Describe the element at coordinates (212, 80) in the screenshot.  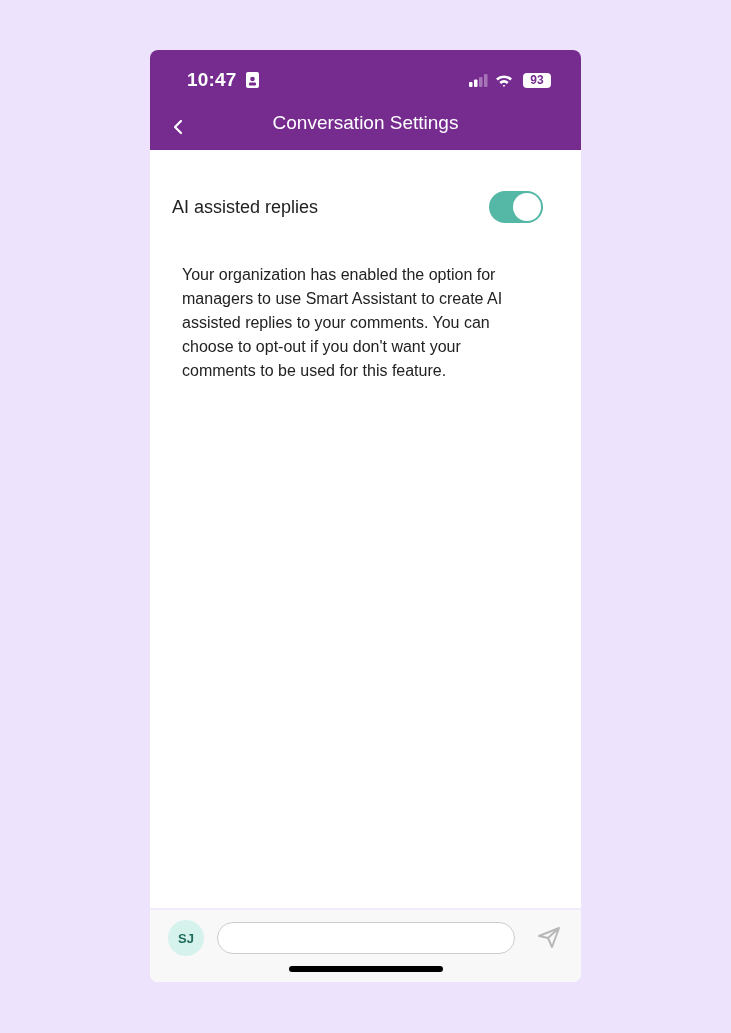
I see `status-time: 10:47` at that location.